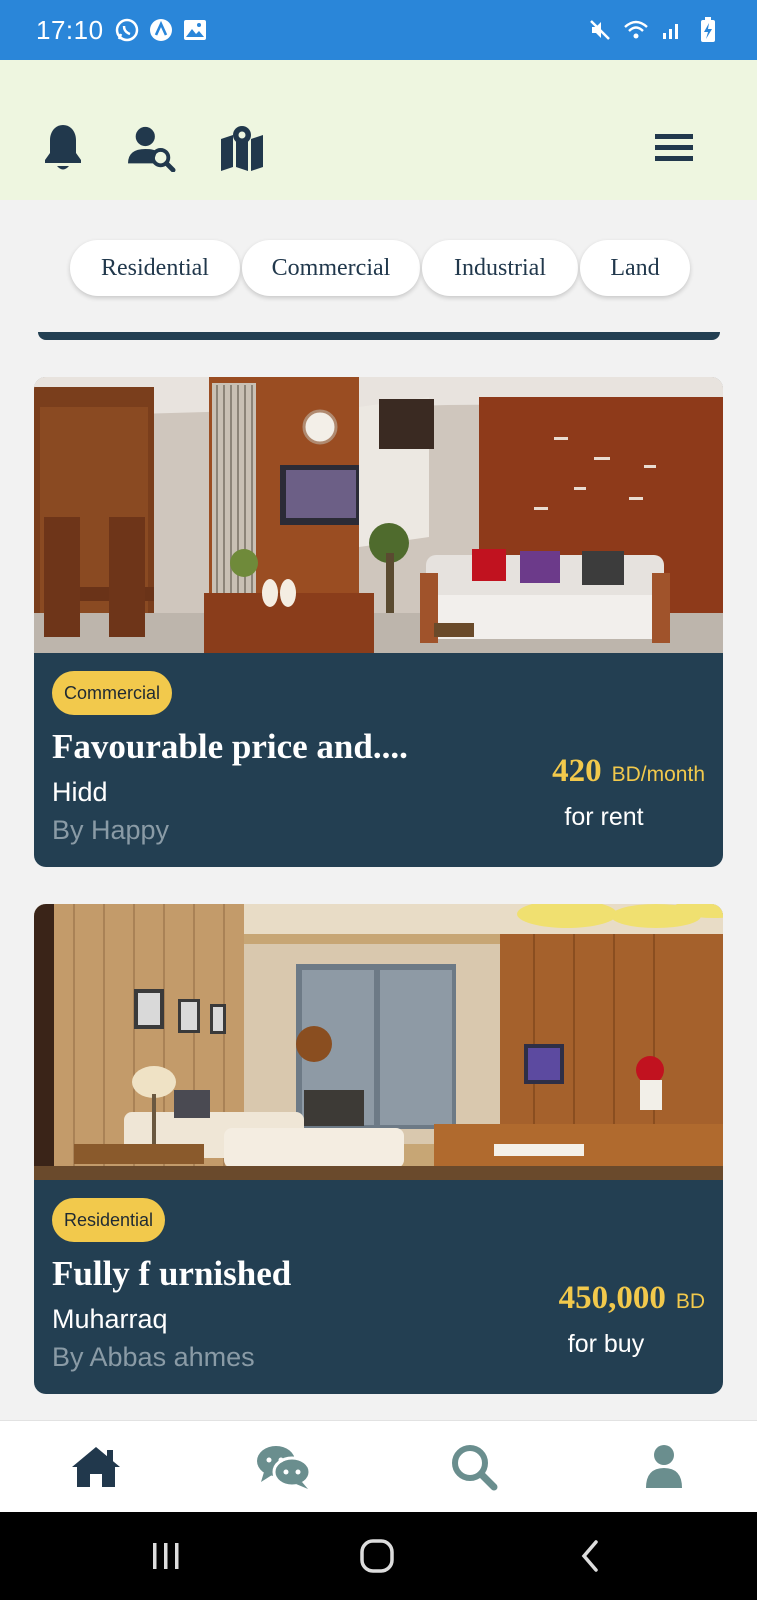  I want to click on status-time: 17:10, so click(70, 29).